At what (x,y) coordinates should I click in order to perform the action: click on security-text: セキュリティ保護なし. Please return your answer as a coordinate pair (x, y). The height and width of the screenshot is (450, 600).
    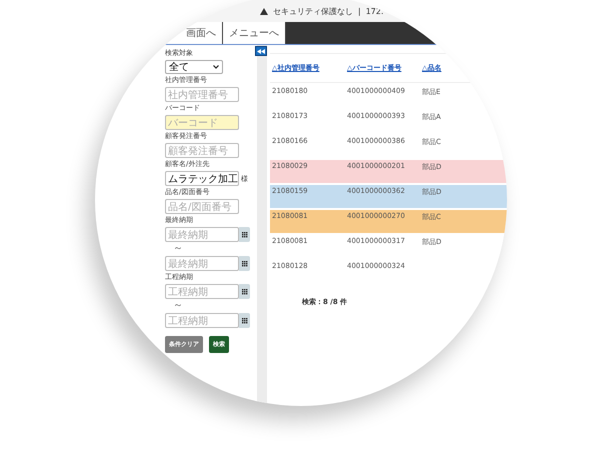
    Looking at the image, I should click on (313, 11).